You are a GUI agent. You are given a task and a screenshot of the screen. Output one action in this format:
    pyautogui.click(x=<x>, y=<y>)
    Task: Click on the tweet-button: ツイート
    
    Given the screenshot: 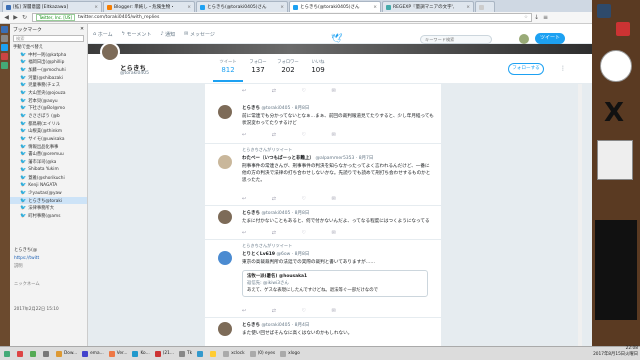 What is the action you would take?
    pyautogui.click(x=550, y=38)
    